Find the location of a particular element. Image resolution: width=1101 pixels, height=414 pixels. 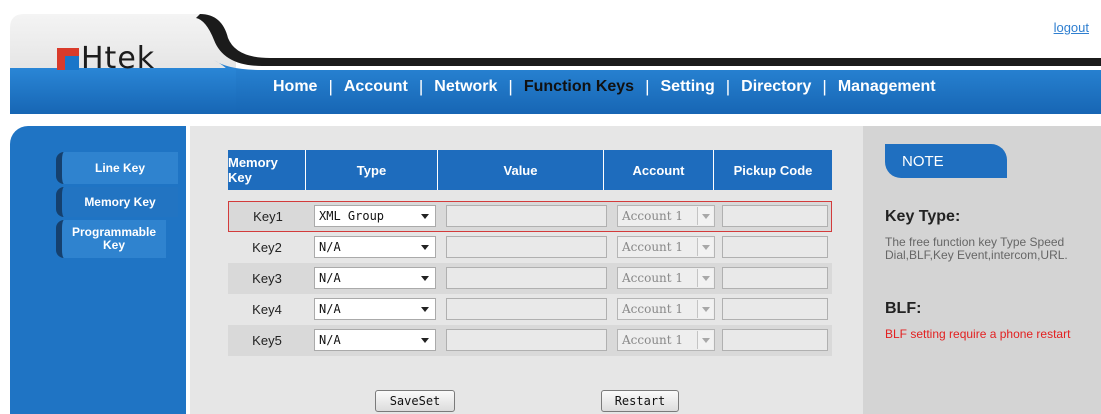

logo-mark-icon is located at coordinates (68, 59).